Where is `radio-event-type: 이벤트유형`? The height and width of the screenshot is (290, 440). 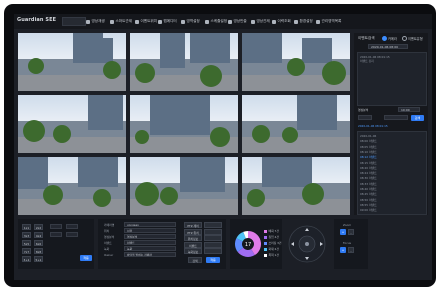
radio-event-type: 이벤트유형 is located at coordinates (412, 38).